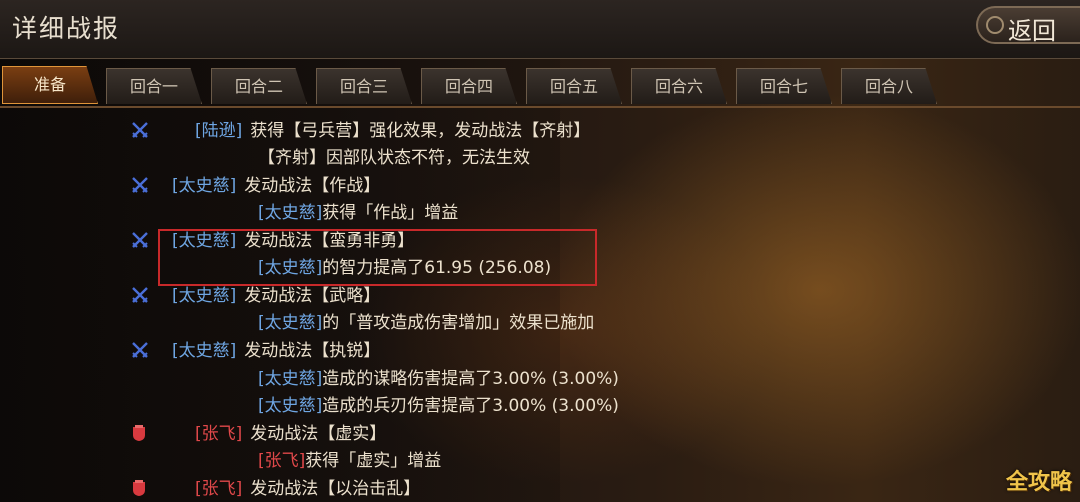 The image size is (1080, 502). What do you see at coordinates (458, 323) in the screenshot?
I see `log-text: 的「普攻造成伤害增加」效果已施加` at bounding box center [458, 323].